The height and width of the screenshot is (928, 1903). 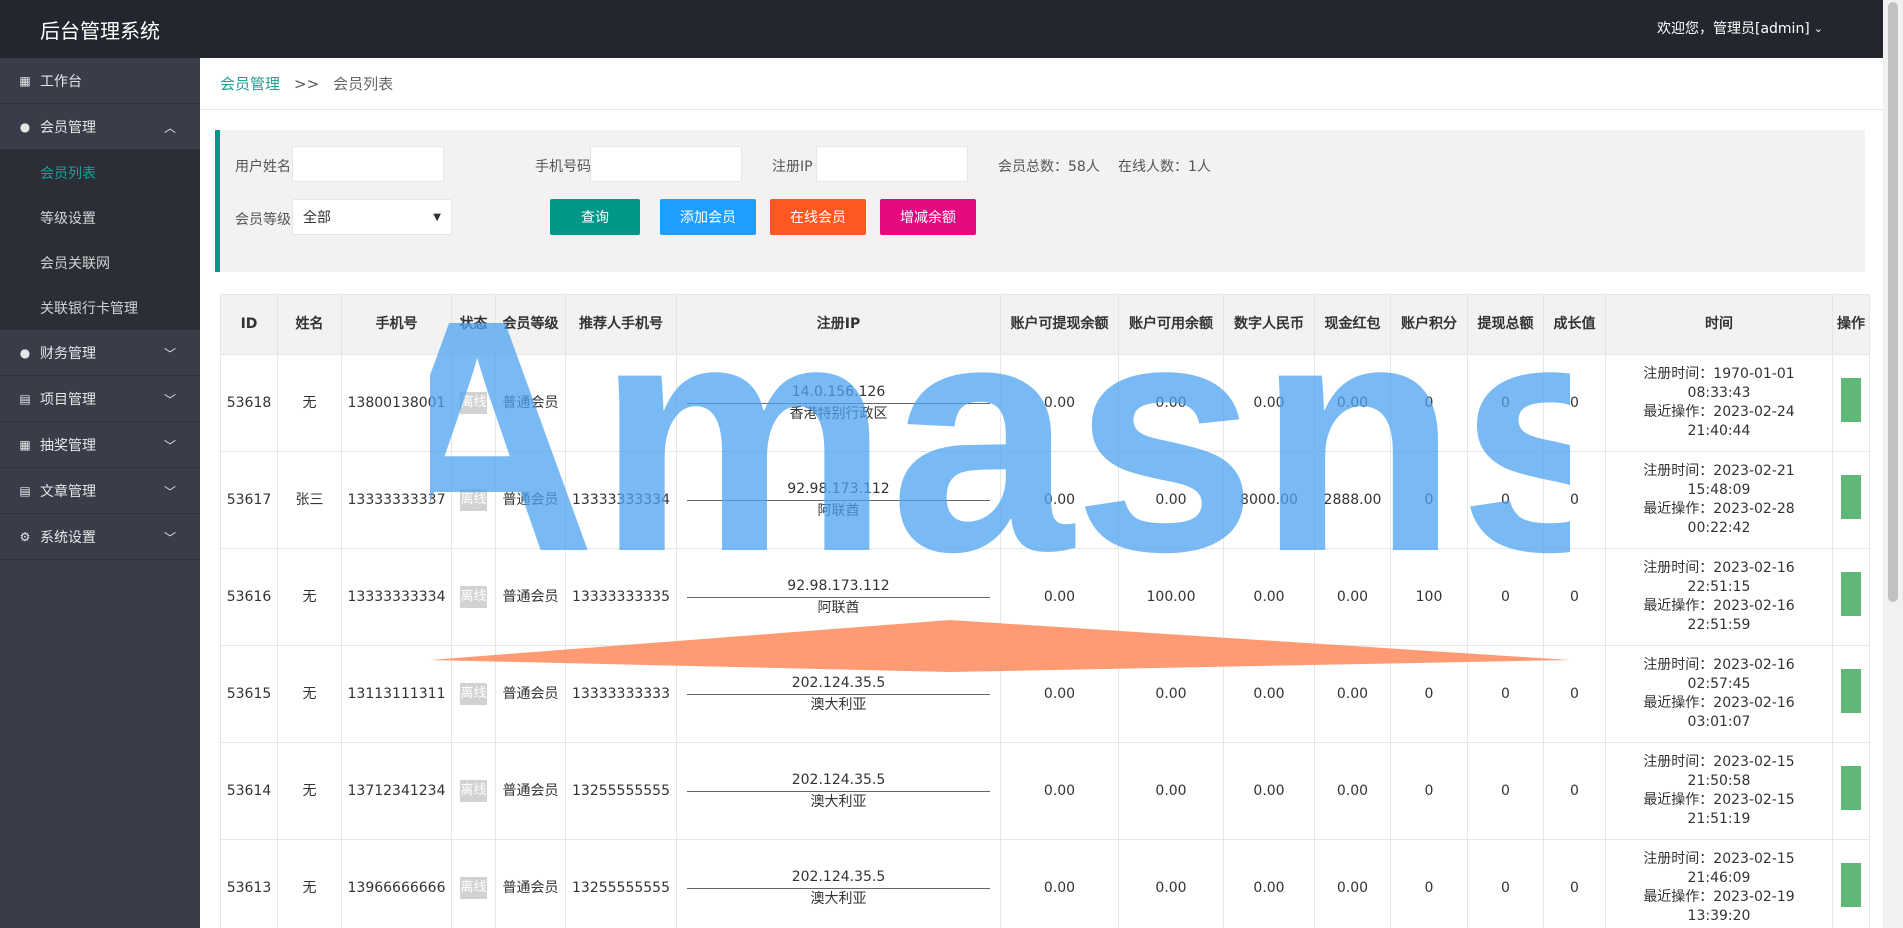 I want to click on last-op-time: 最近操作：2023-02-16 22:51:59, so click(x=1719, y=615).